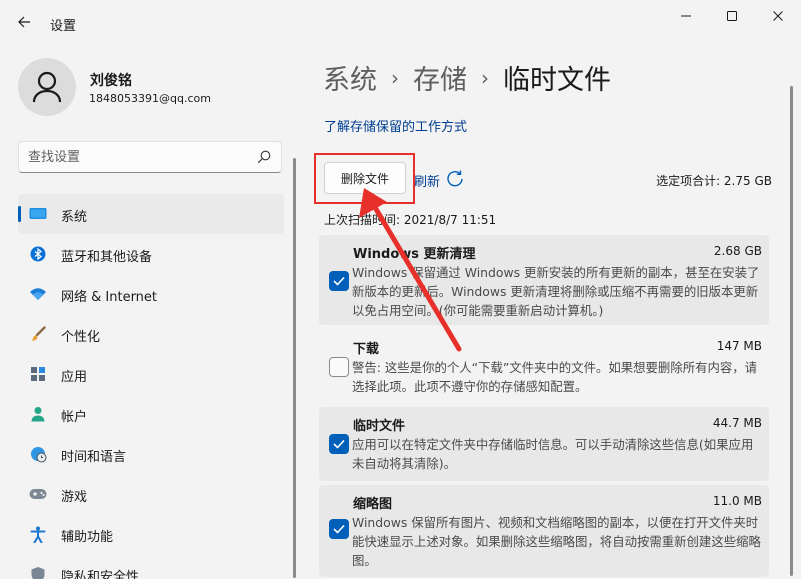  What do you see at coordinates (63, 26) in the screenshot?
I see `app-title: 设置` at bounding box center [63, 26].